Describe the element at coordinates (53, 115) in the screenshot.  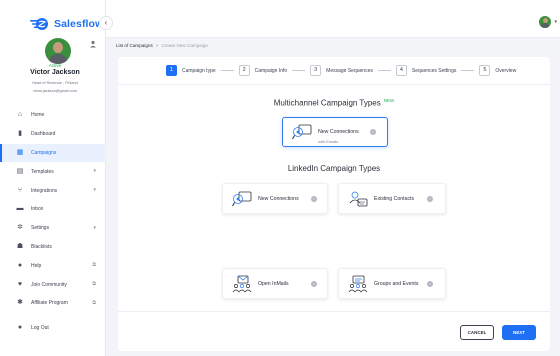
I see `sidebar-item-home: ⌂ Home` at that location.